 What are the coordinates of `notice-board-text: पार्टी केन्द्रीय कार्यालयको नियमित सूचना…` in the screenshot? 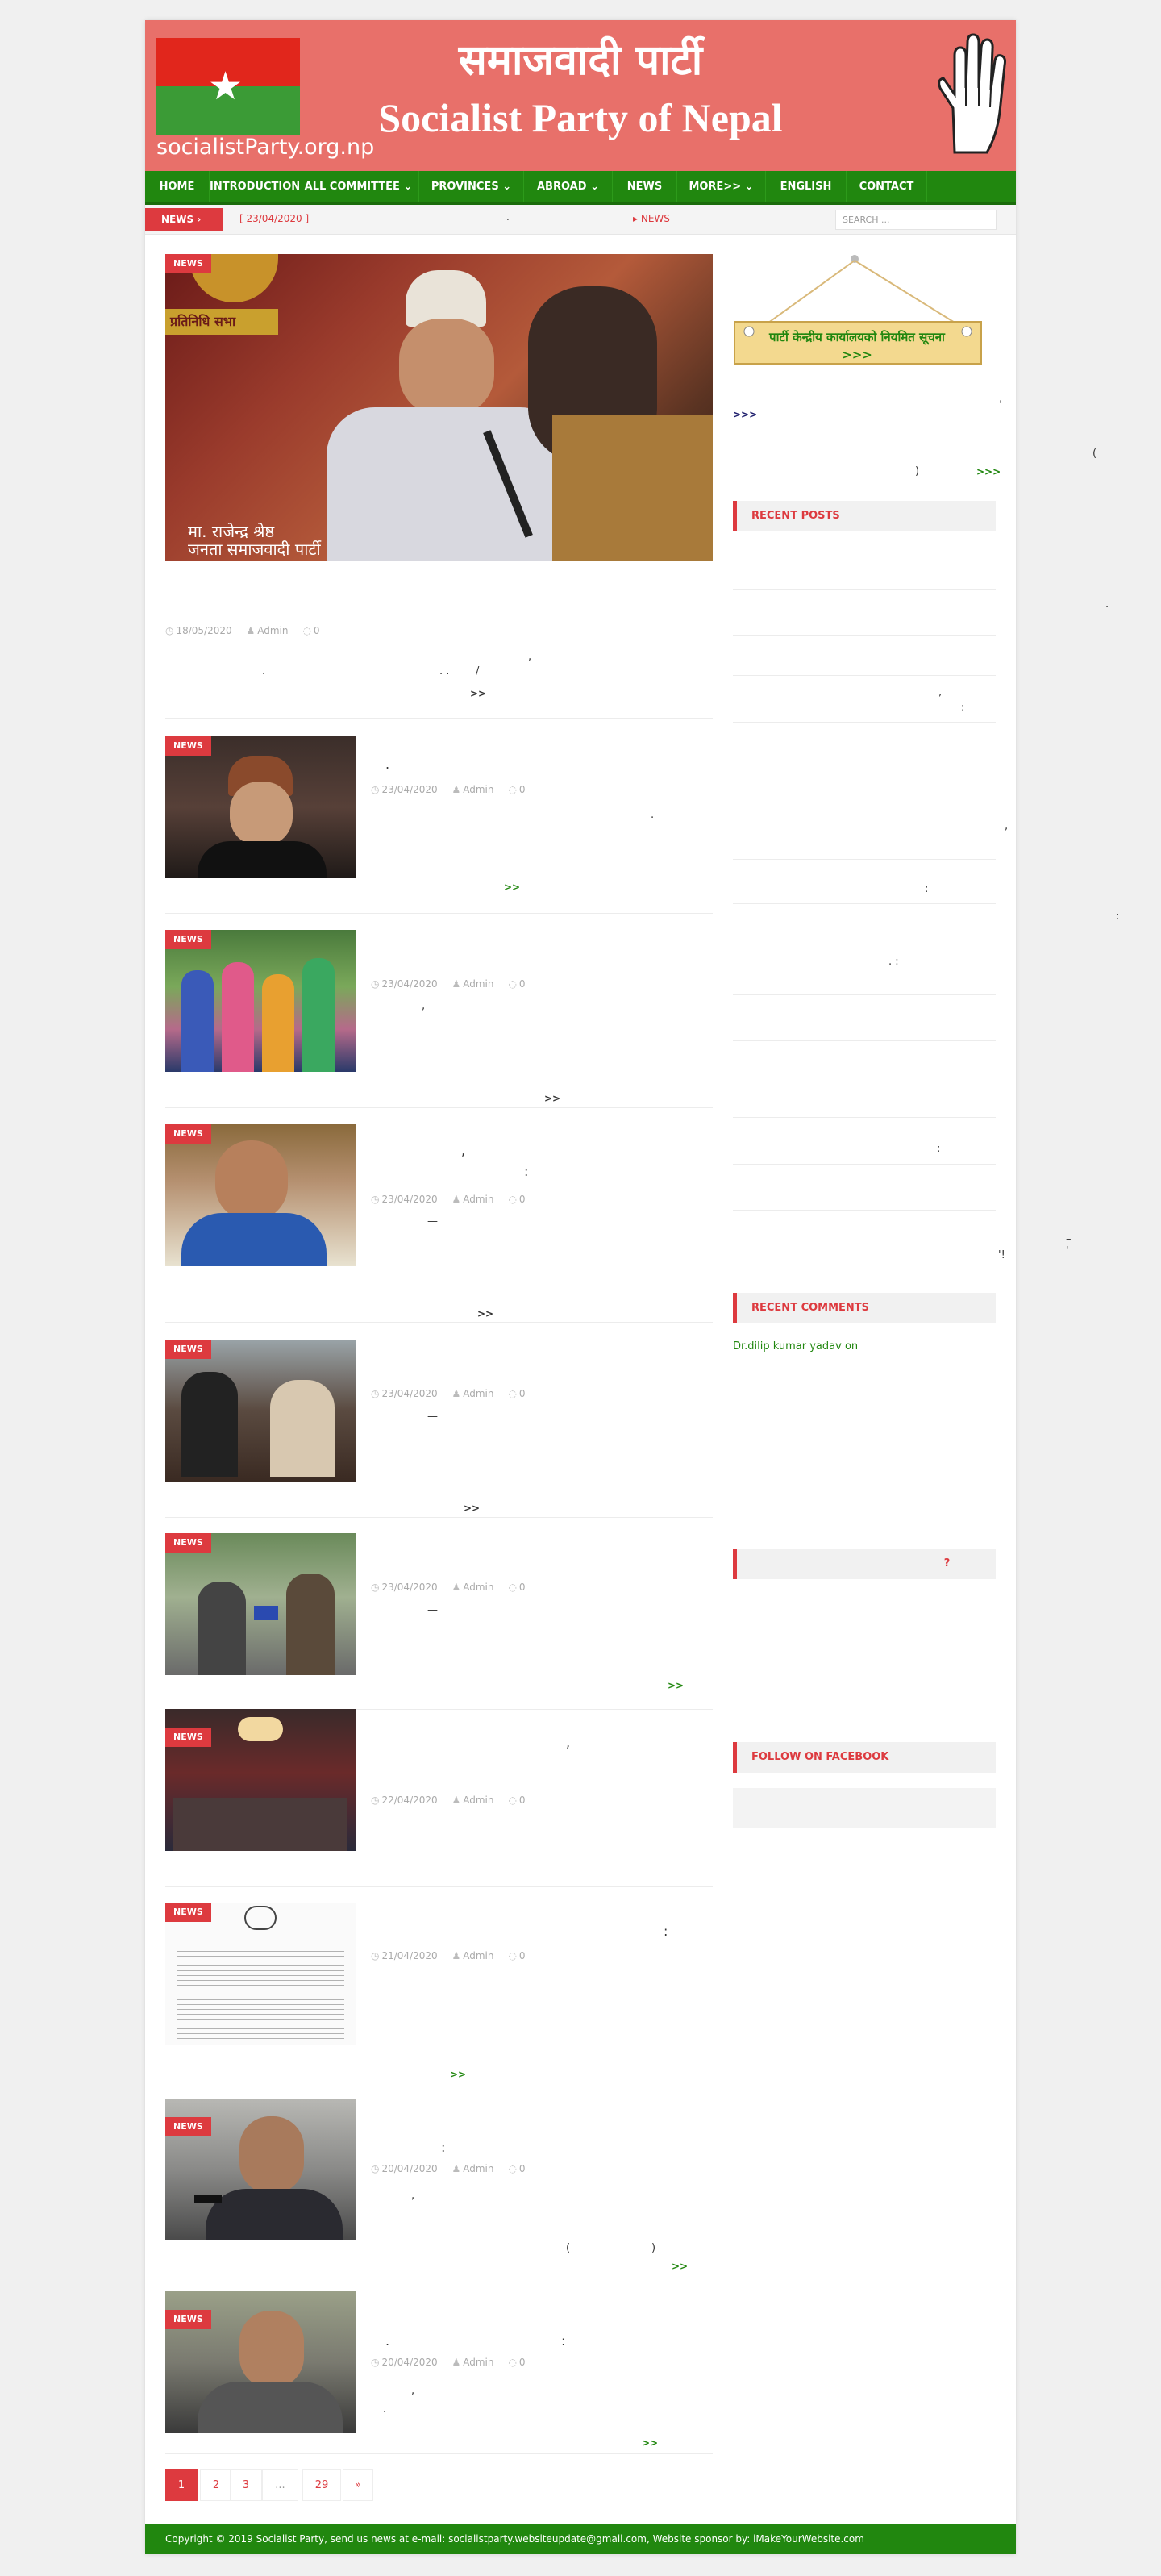 It's located at (857, 346).